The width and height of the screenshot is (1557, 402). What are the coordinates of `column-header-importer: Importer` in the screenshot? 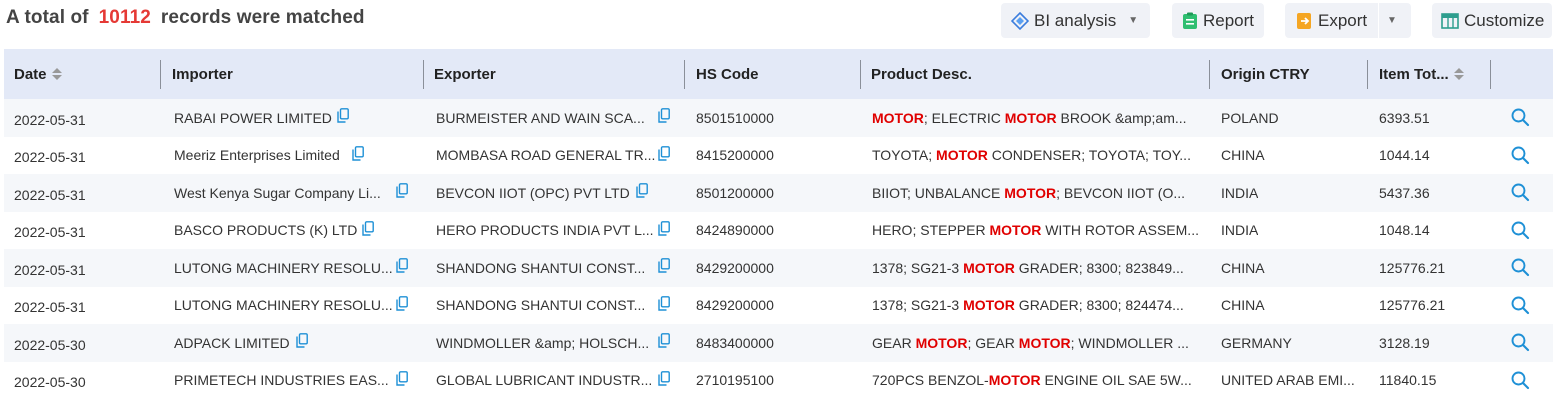 It's located at (202, 74).